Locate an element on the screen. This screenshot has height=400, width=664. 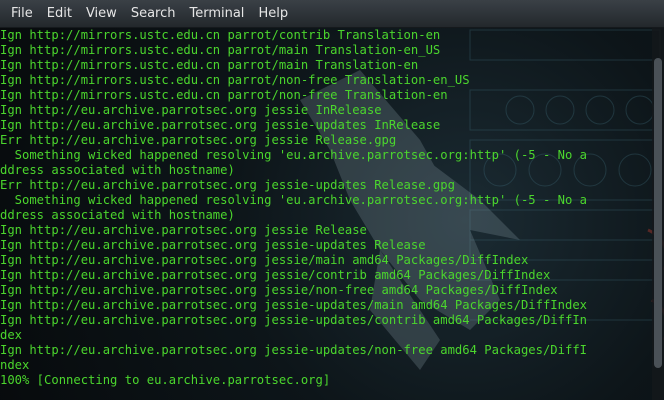
menu-edit: Edit is located at coordinates (59, 14).